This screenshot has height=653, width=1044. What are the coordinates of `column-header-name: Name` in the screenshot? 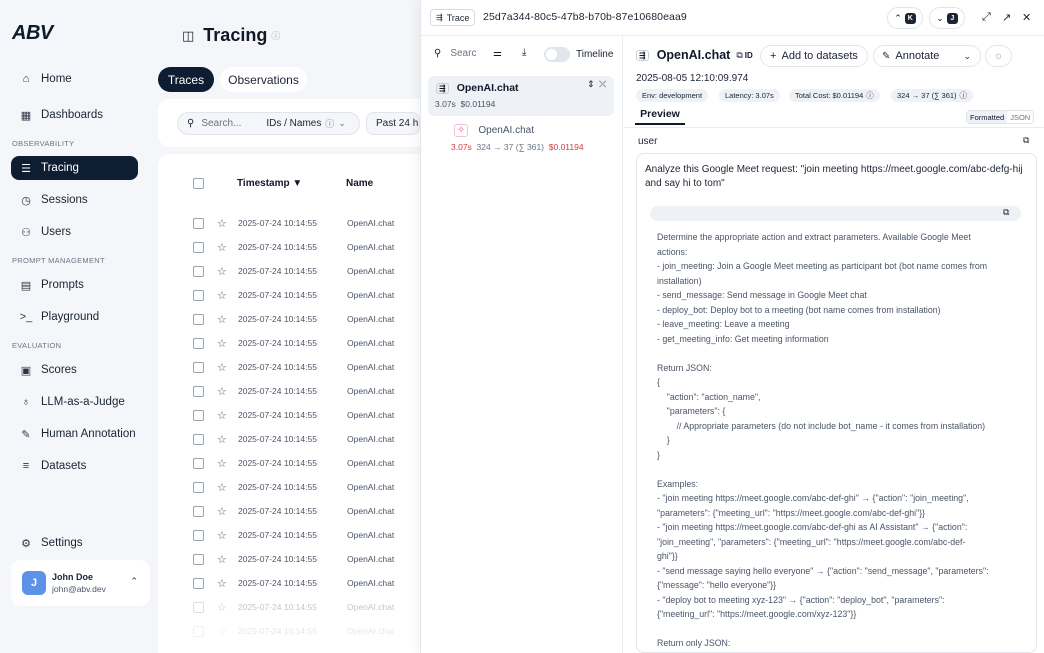 It's located at (359, 183).